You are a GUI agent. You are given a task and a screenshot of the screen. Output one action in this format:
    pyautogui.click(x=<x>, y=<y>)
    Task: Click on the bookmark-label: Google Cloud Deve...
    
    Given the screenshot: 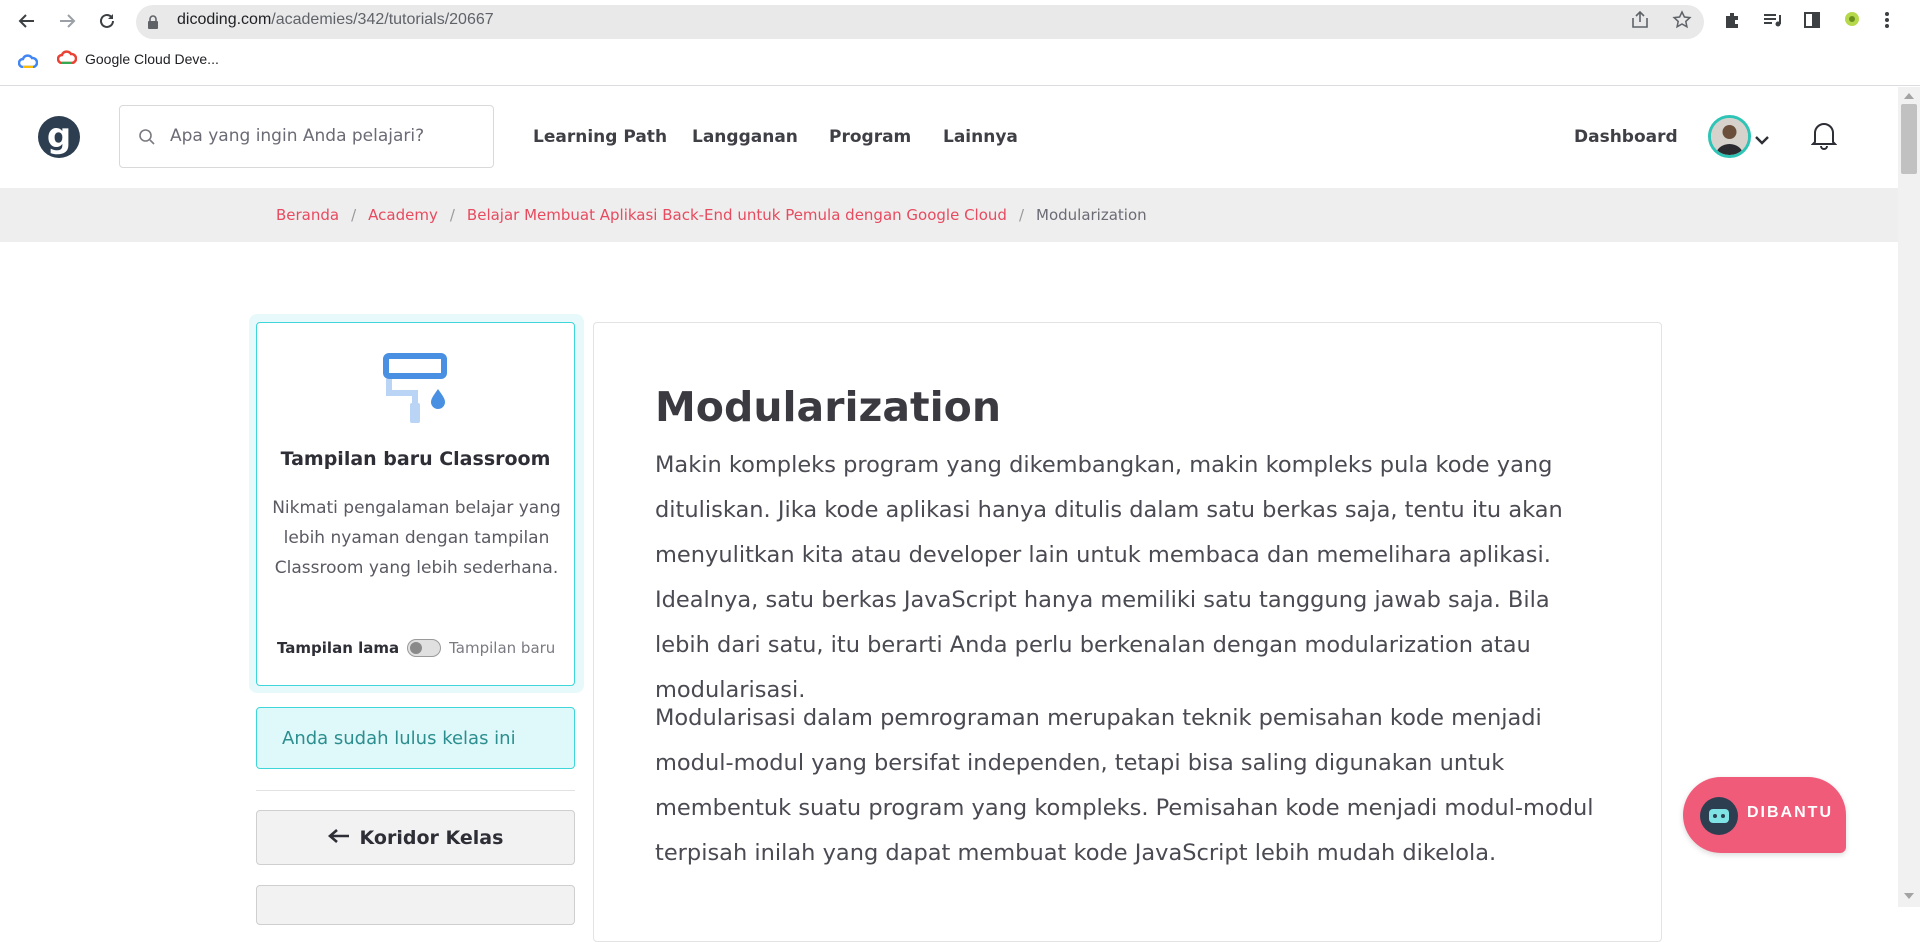 What is the action you would take?
    pyautogui.click(x=152, y=58)
    